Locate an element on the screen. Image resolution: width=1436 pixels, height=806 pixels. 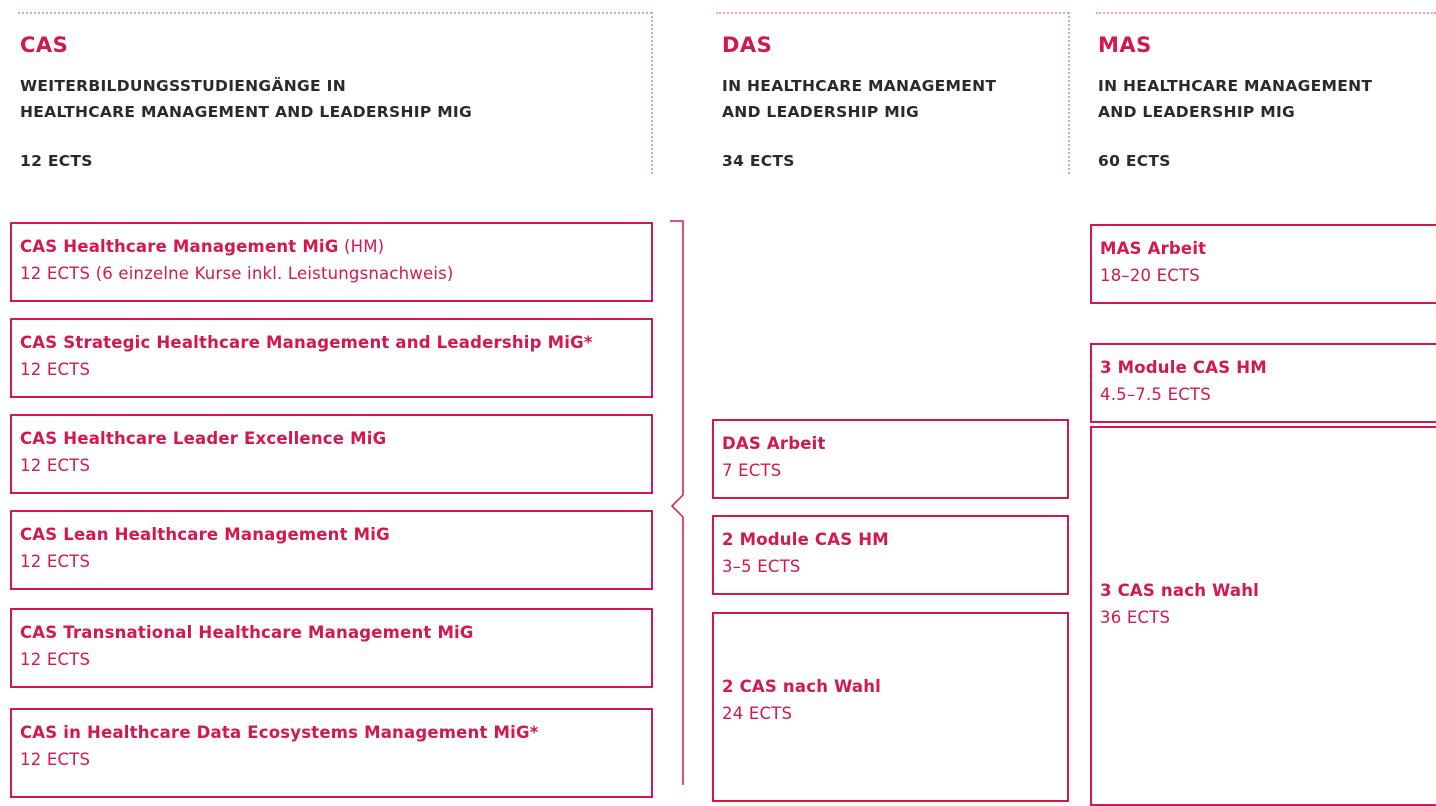
mas-box-ects: 4.5–7.5 ECTS is located at coordinates (1155, 394).